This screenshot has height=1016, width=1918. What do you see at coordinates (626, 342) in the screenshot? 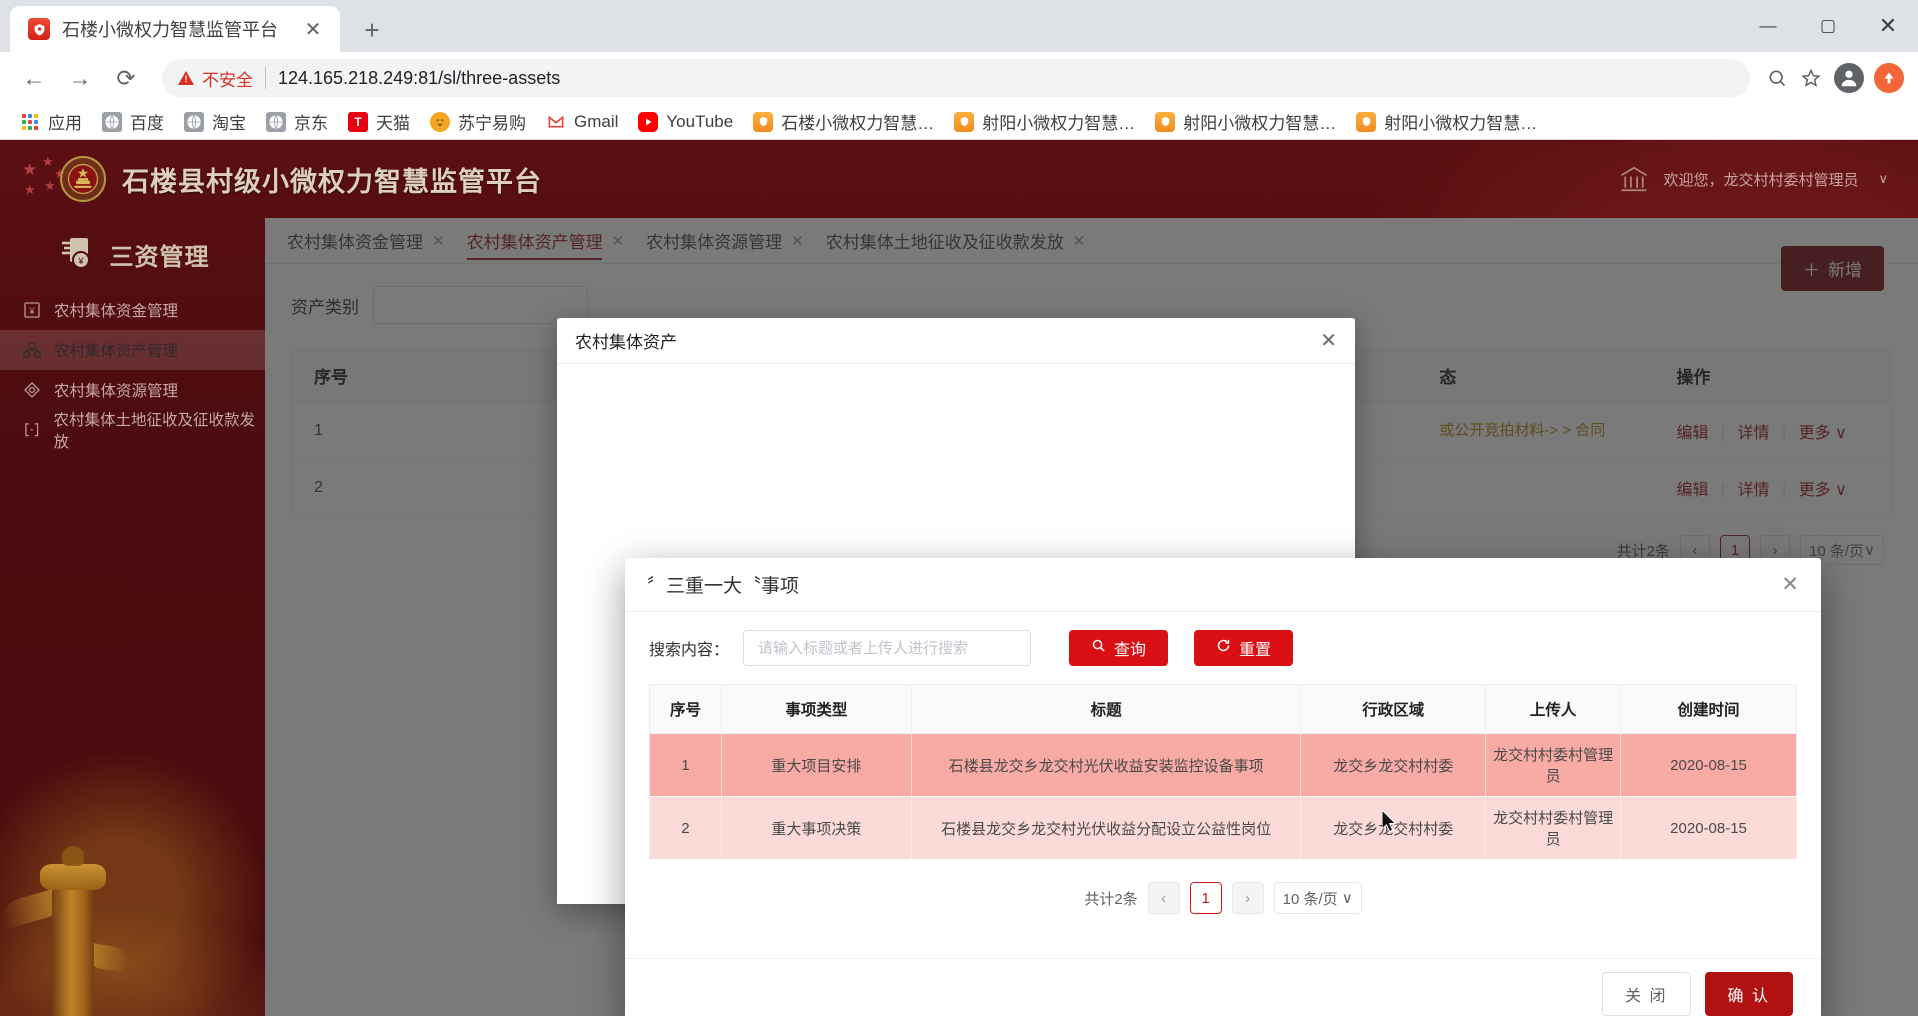
I see `dialog-title: 农村集体资产` at bounding box center [626, 342].